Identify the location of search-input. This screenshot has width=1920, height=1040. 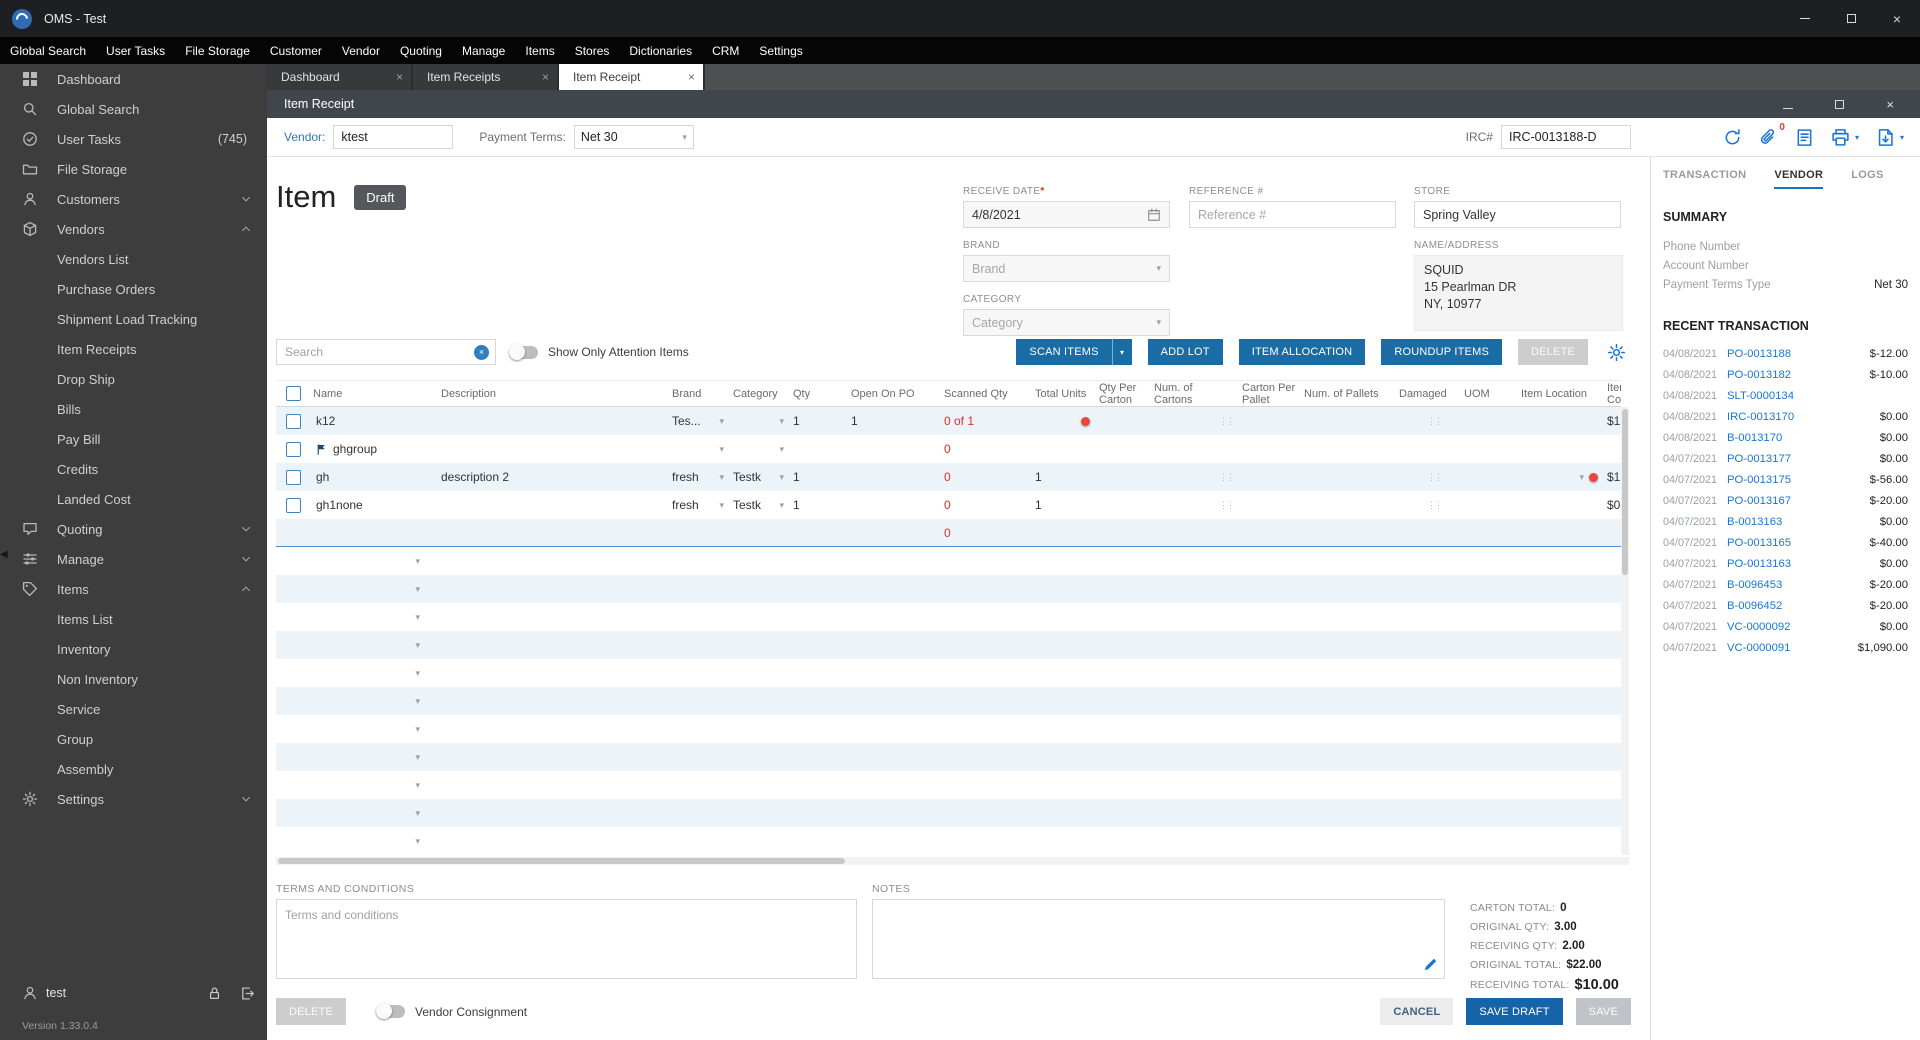
(379, 352).